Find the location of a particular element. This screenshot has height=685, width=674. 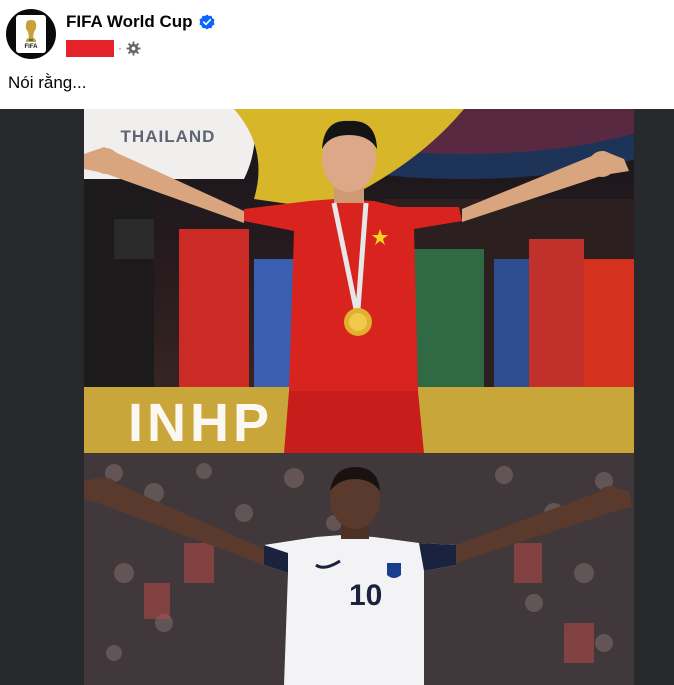

page-avatar: FIFA is located at coordinates (31, 34).